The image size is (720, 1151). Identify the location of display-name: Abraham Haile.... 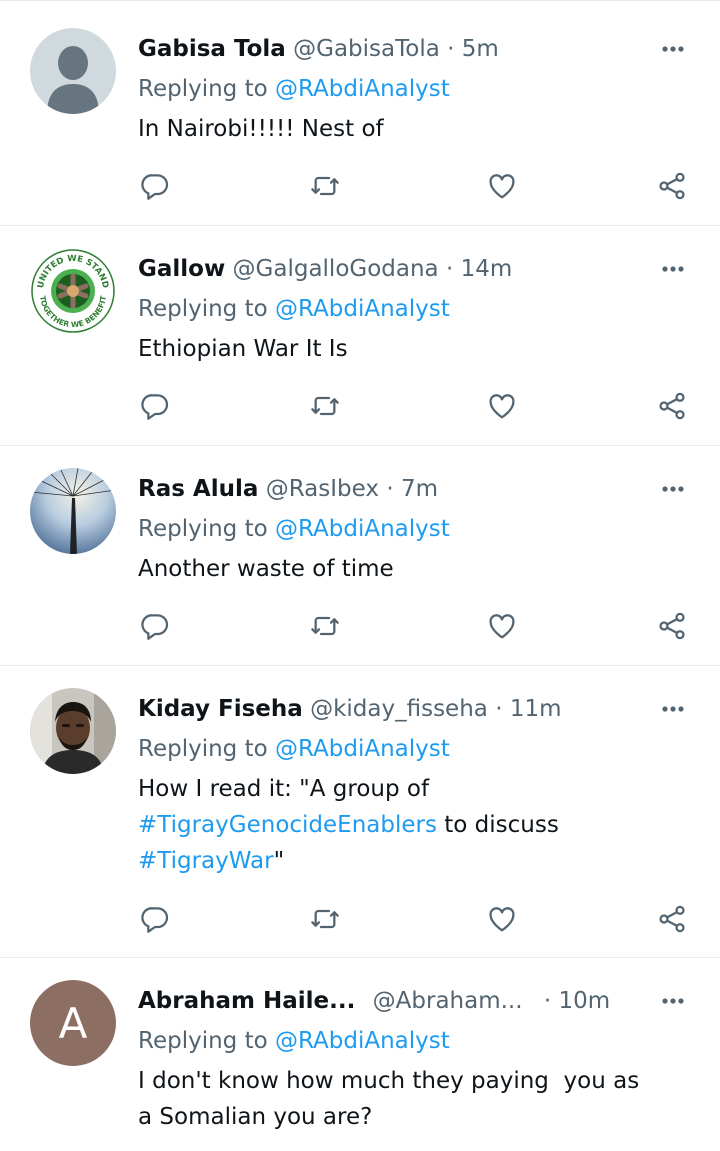
(246, 1001).